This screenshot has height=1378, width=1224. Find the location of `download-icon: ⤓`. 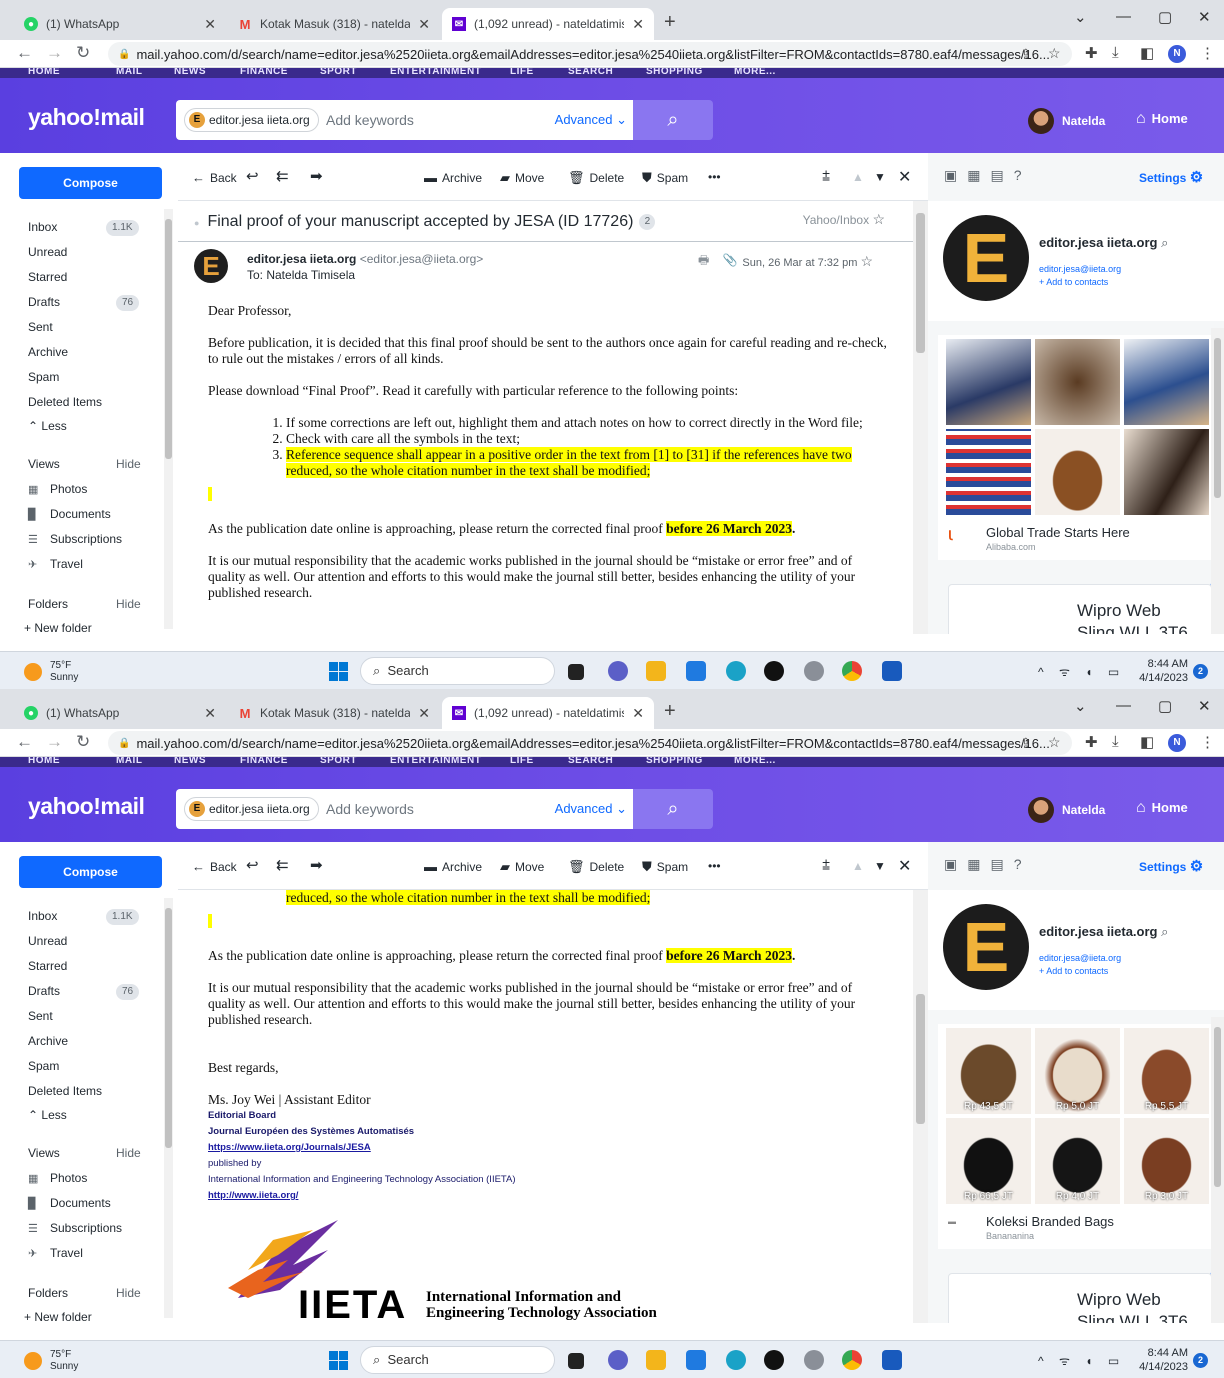

download-icon: ⤓ is located at coordinates (1115, 52).